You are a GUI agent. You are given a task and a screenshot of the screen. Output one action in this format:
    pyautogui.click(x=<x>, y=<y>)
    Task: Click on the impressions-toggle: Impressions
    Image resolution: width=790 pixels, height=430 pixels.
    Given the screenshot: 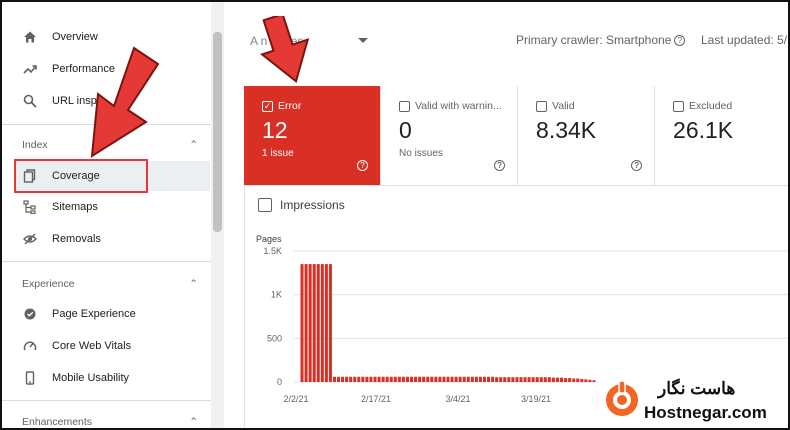 What is the action you would take?
    pyautogui.click(x=301, y=205)
    